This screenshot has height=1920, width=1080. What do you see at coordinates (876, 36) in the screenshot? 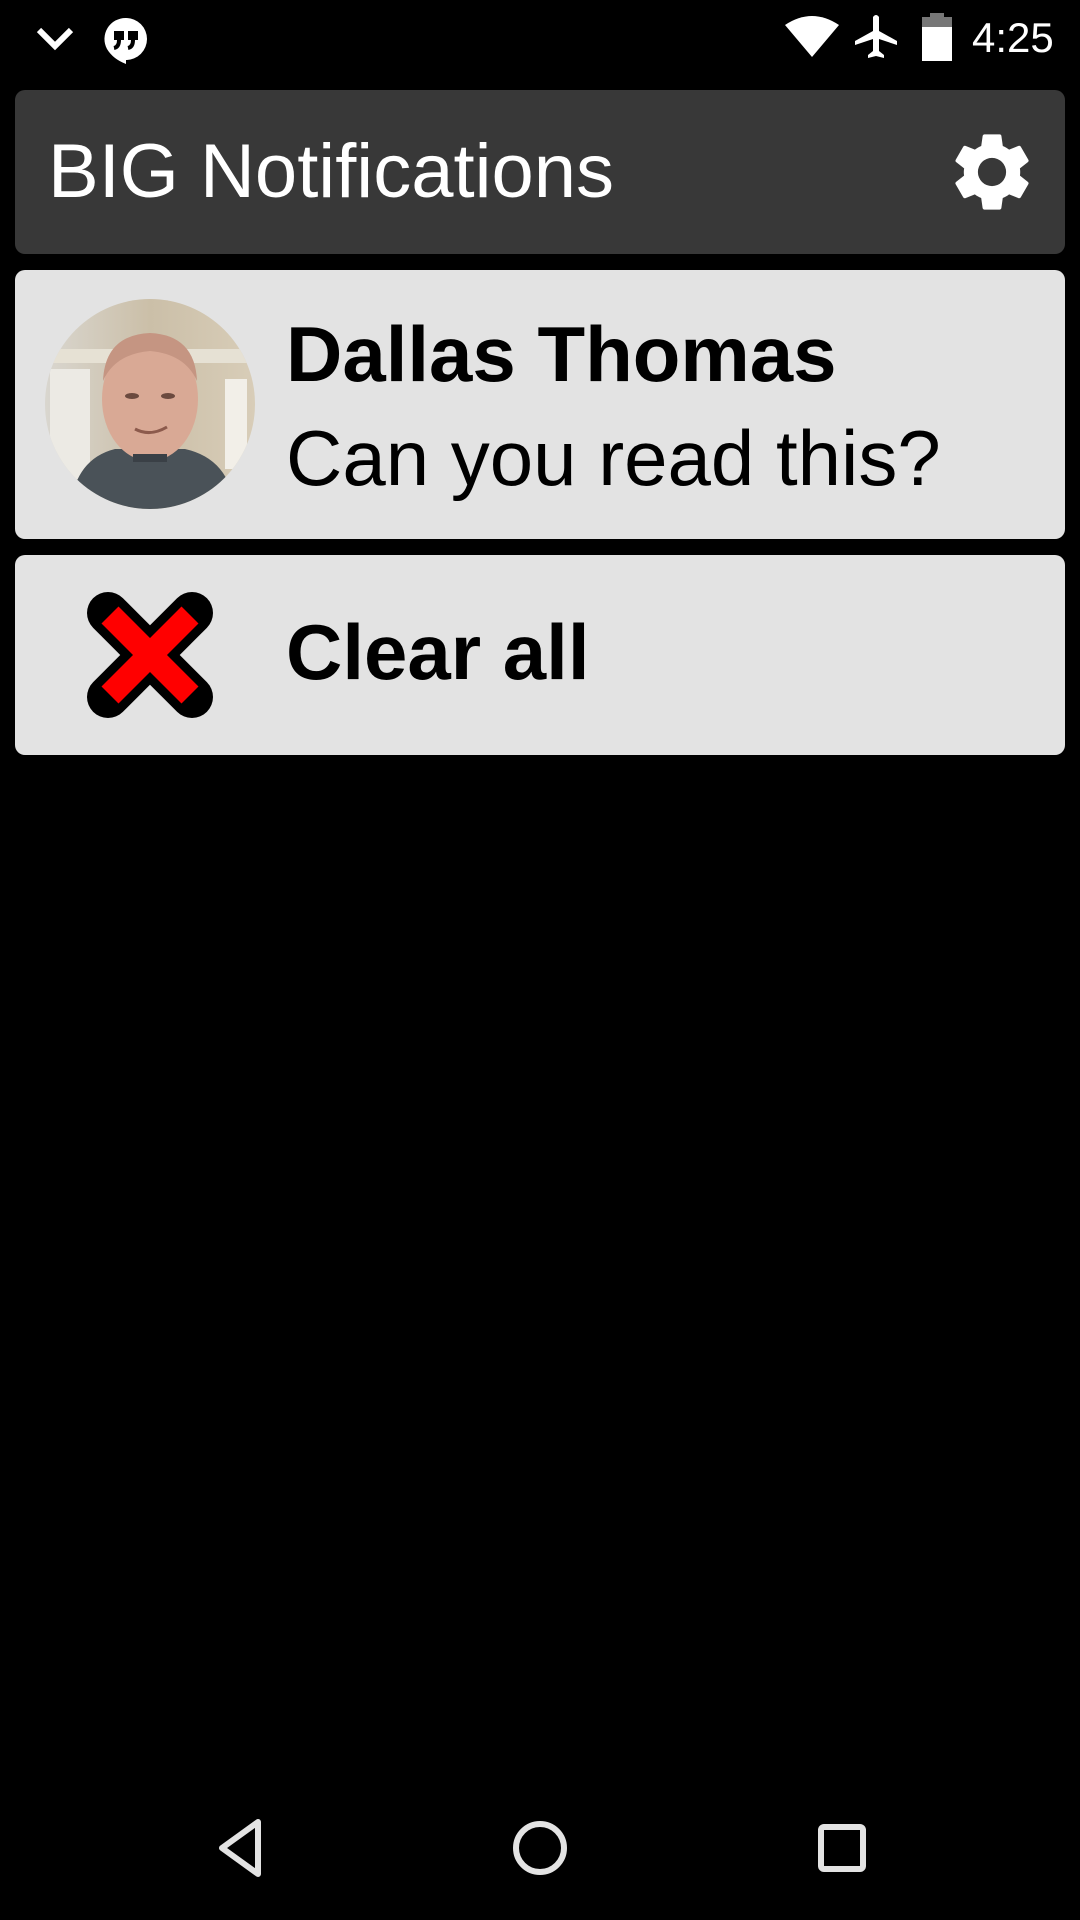
I see `airplane-mode-icon` at bounding box center [876, 36].